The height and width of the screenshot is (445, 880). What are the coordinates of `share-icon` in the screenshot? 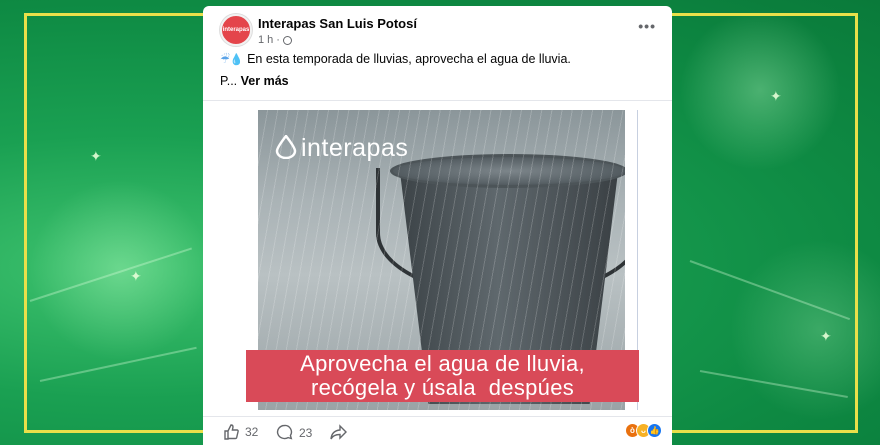 It's located at (338, 432).